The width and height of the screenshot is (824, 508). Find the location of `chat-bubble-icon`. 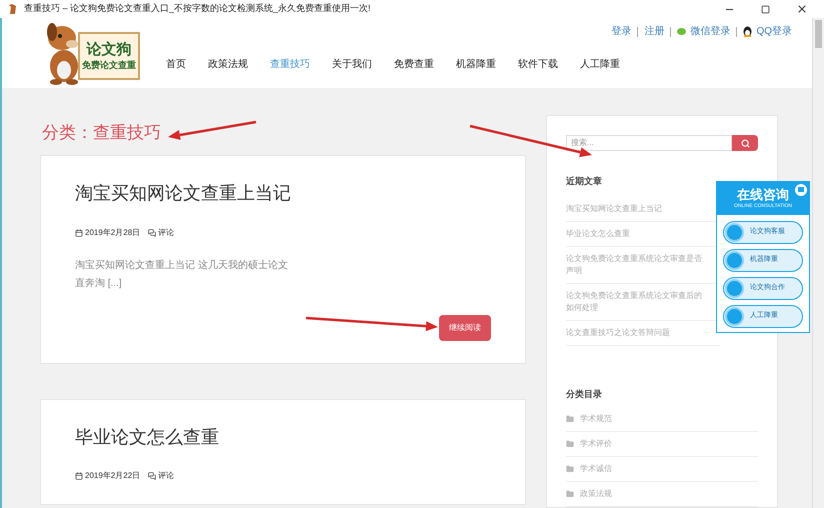

chat-bubble-icon is located at coordinates (681, 32).